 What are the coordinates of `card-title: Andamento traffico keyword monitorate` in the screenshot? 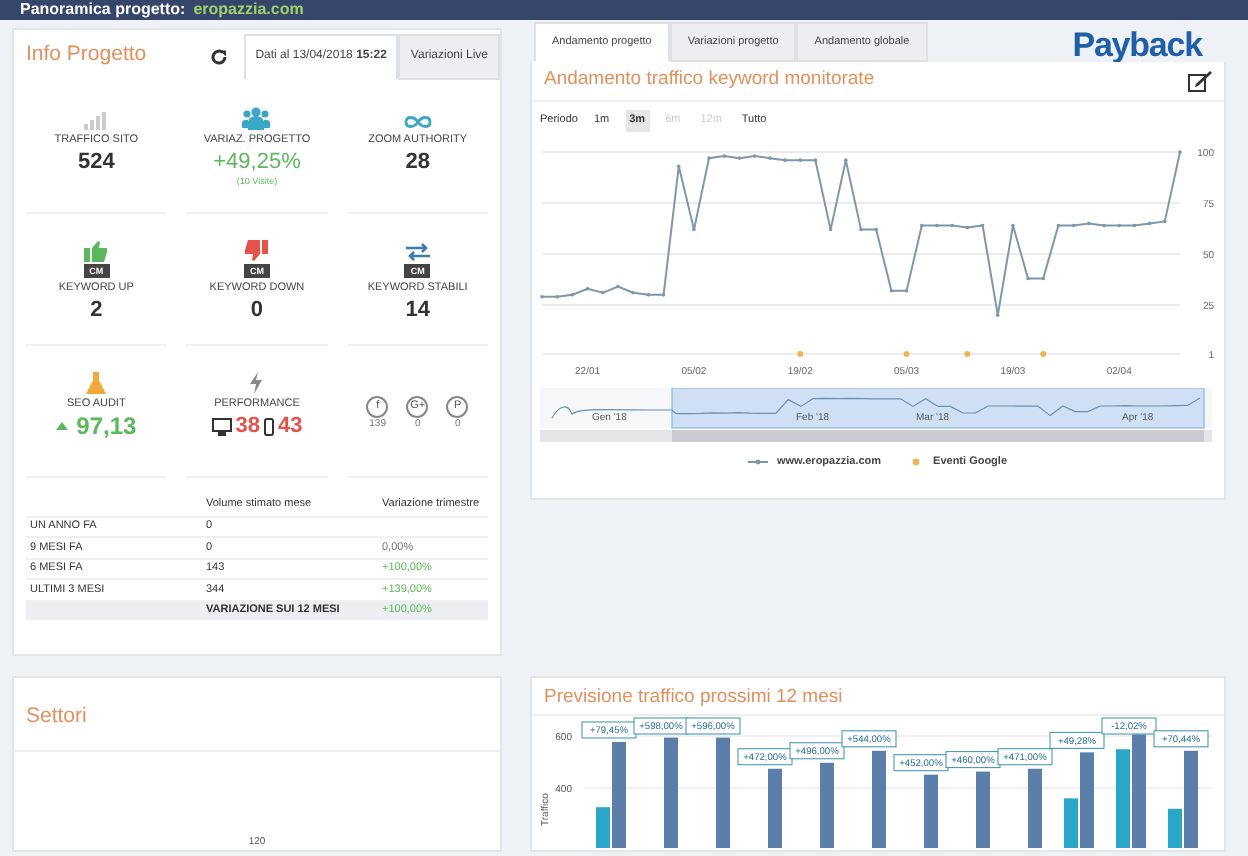 It's located at (709, 80).